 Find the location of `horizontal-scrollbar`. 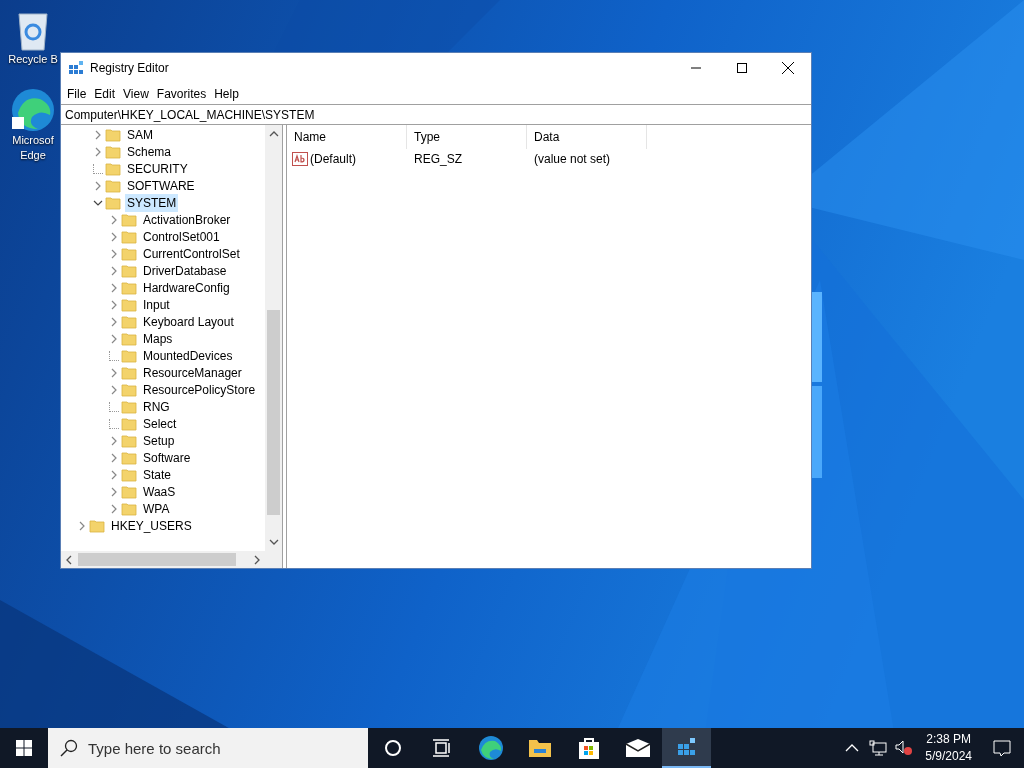

horizontal-scrollbar is located at coordinates (171, 559).